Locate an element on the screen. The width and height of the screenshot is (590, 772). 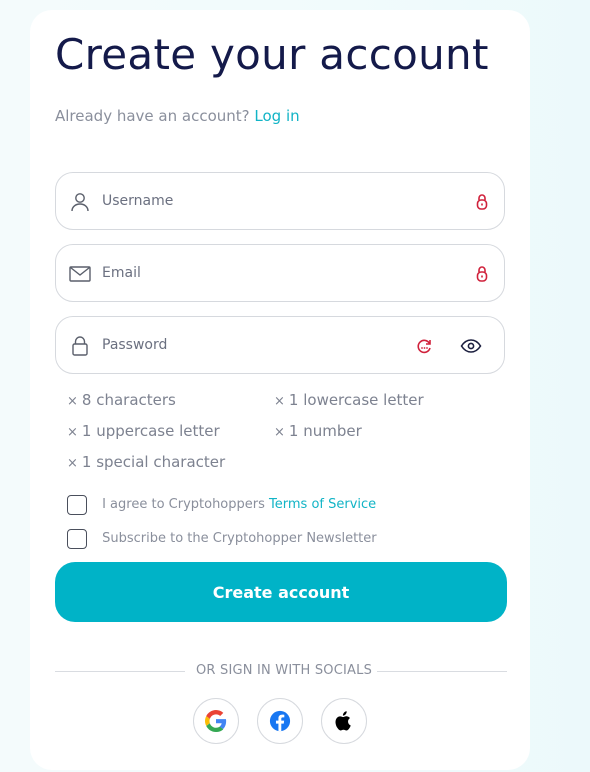
social-divider-label: OR SIGN IN WITH SOCIALS is located at coordinates (284, 670).